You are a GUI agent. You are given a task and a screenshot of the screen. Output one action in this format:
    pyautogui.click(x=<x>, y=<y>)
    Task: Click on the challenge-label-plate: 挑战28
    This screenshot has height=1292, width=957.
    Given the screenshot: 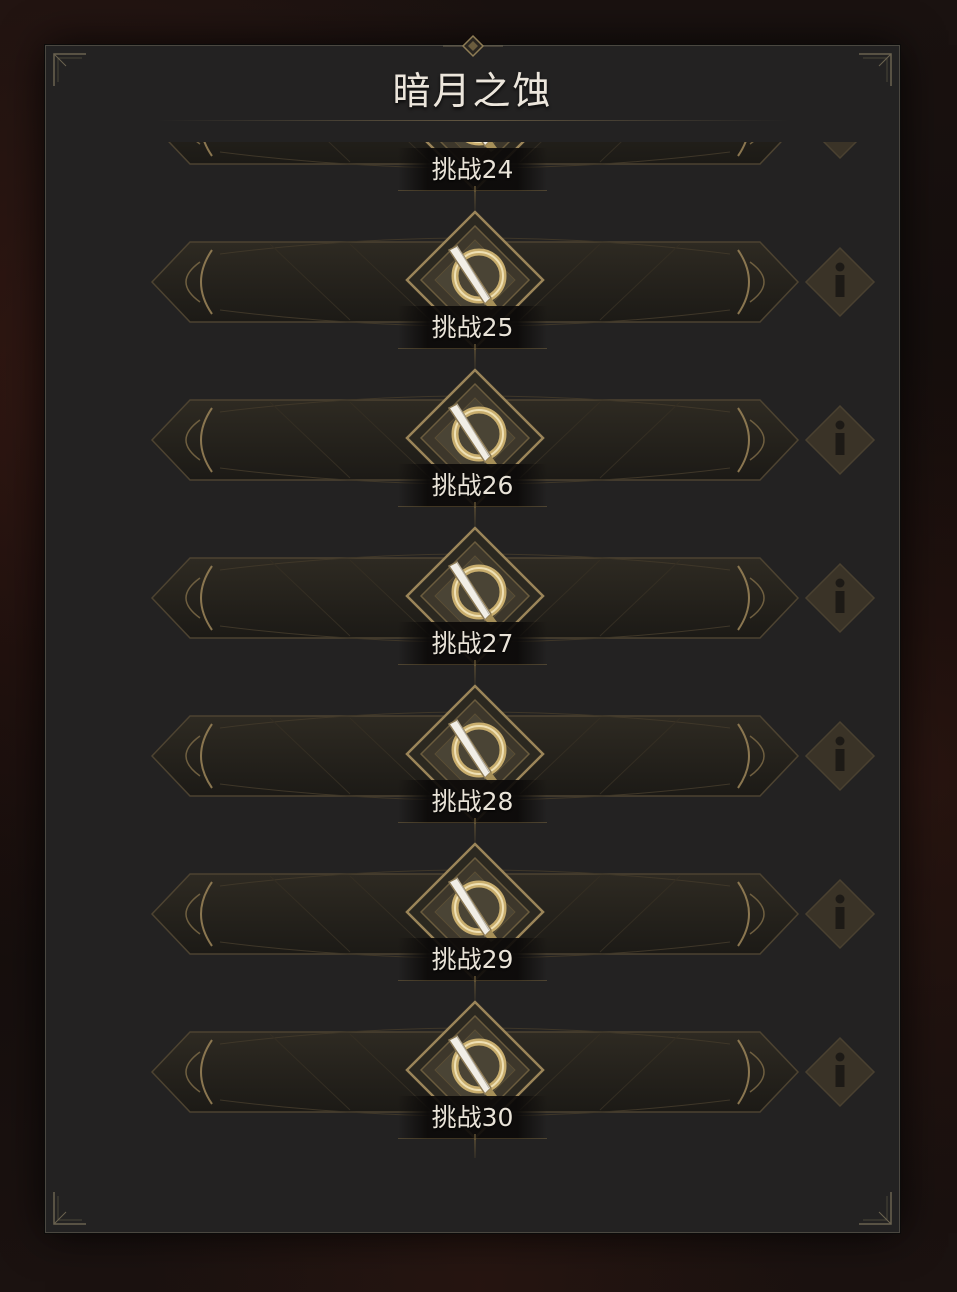 What is the action you would take?
    pyautogui.click(x=472, y=801)
    